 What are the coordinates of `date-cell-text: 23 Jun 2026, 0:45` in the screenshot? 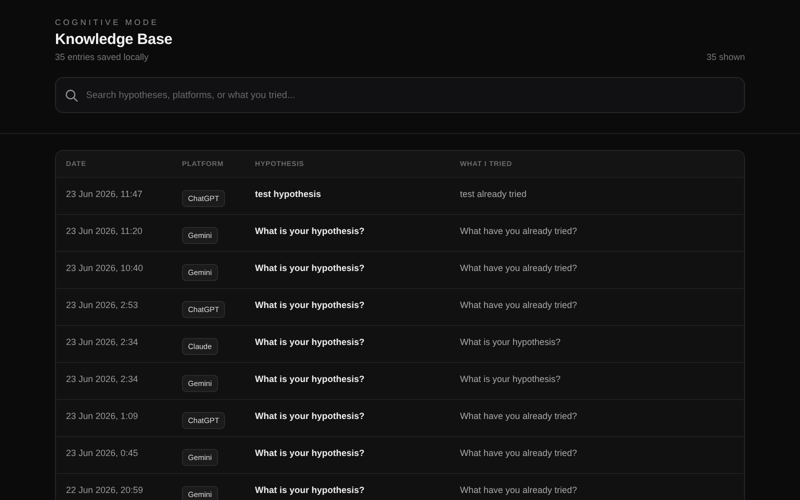 It's located at (103, 453).